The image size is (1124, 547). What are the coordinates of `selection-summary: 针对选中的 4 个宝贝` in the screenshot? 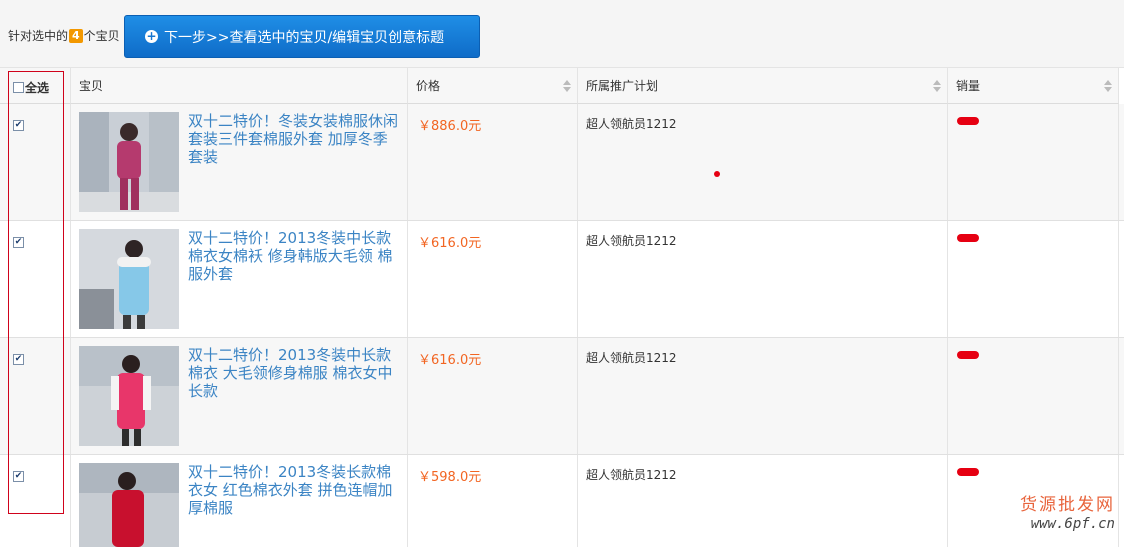 It's located at (64, 35).